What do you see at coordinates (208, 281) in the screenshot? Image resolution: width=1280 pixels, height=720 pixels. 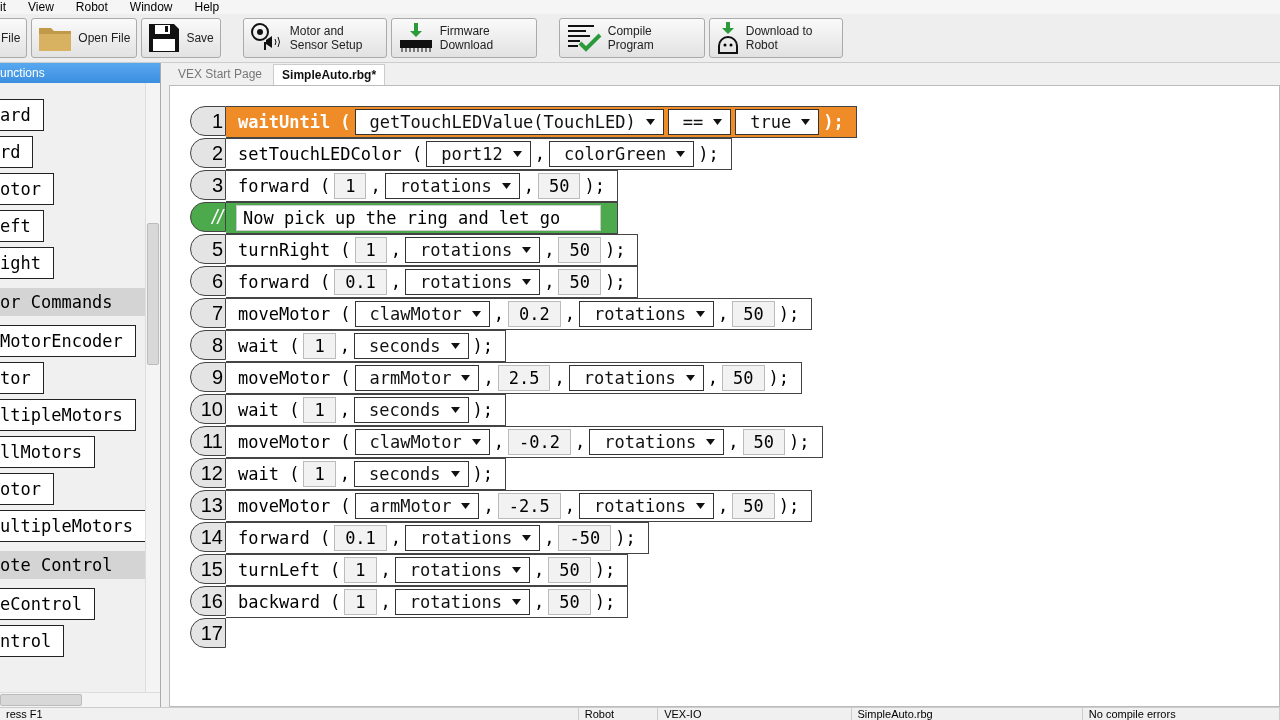 I see `line-number: 6` at bounding box center [208, 281].